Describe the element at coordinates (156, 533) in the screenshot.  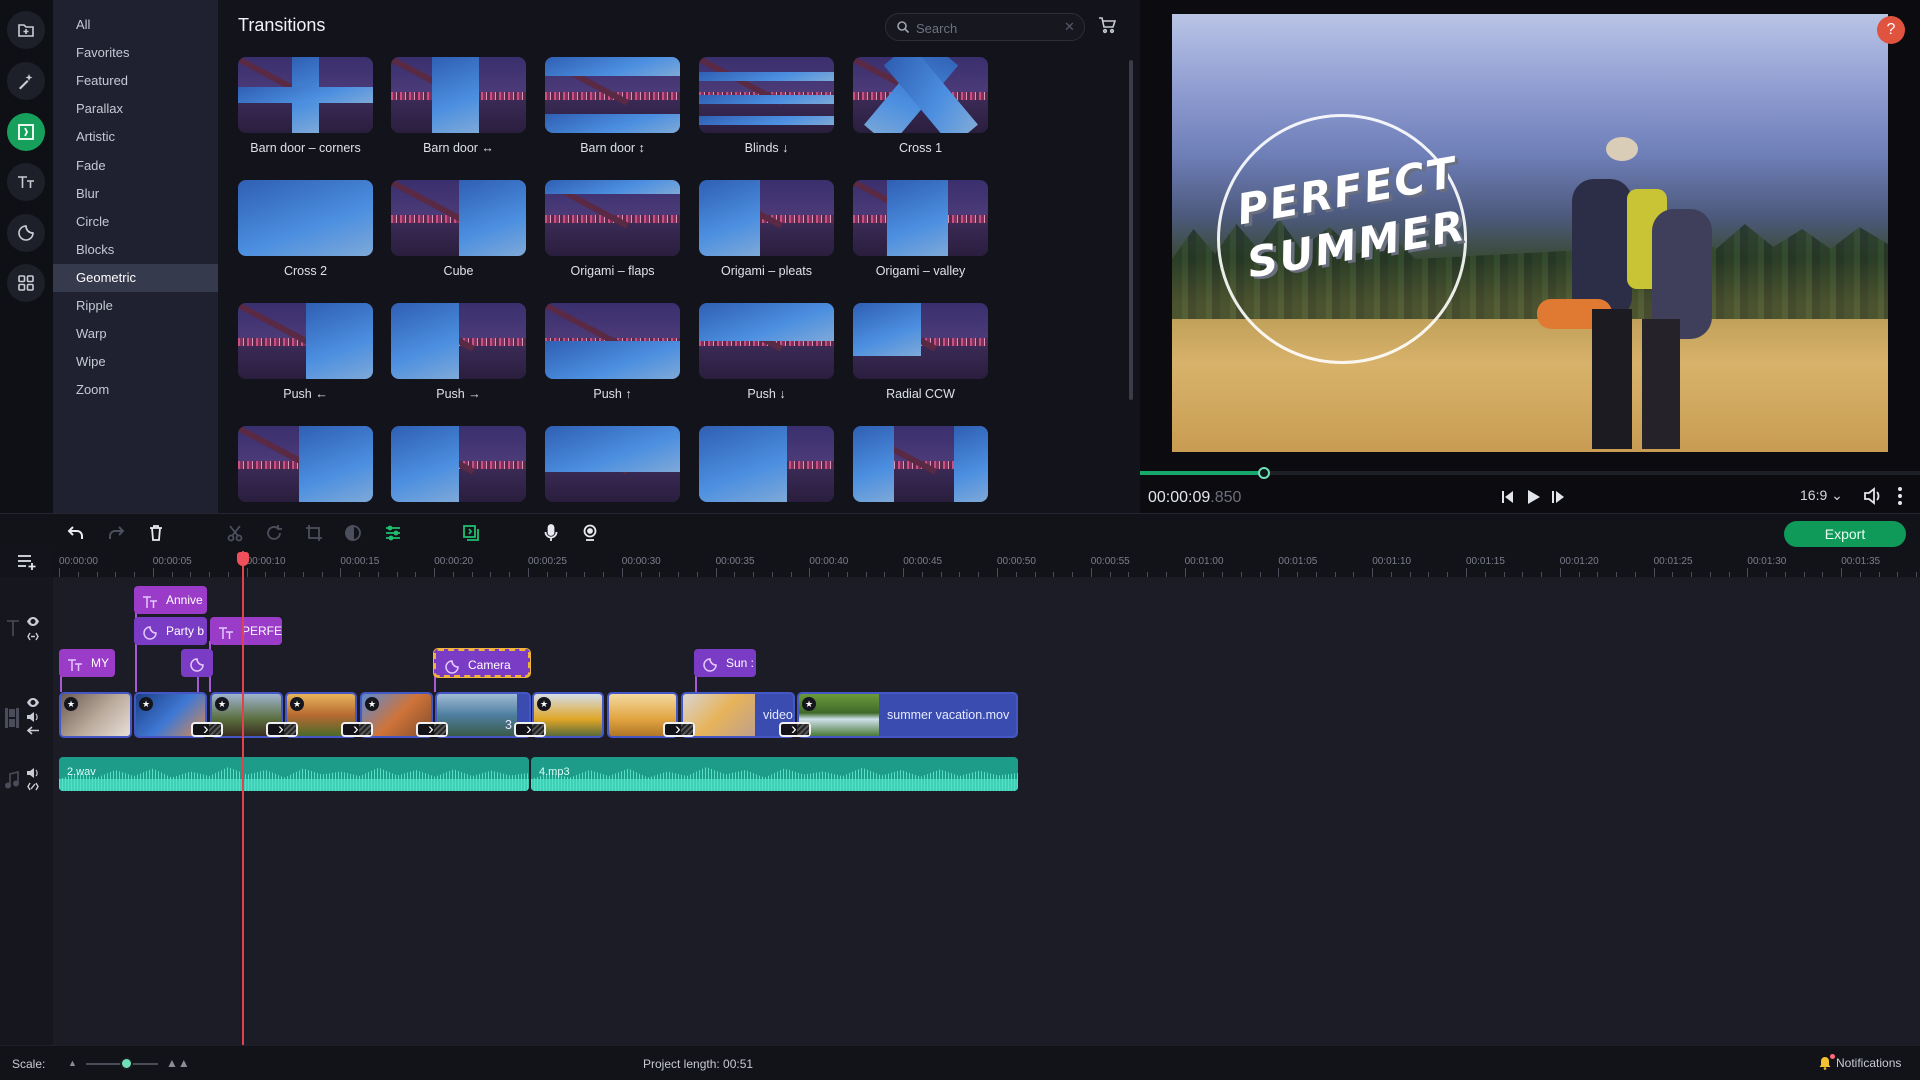
I see `delete-icon` at that location.